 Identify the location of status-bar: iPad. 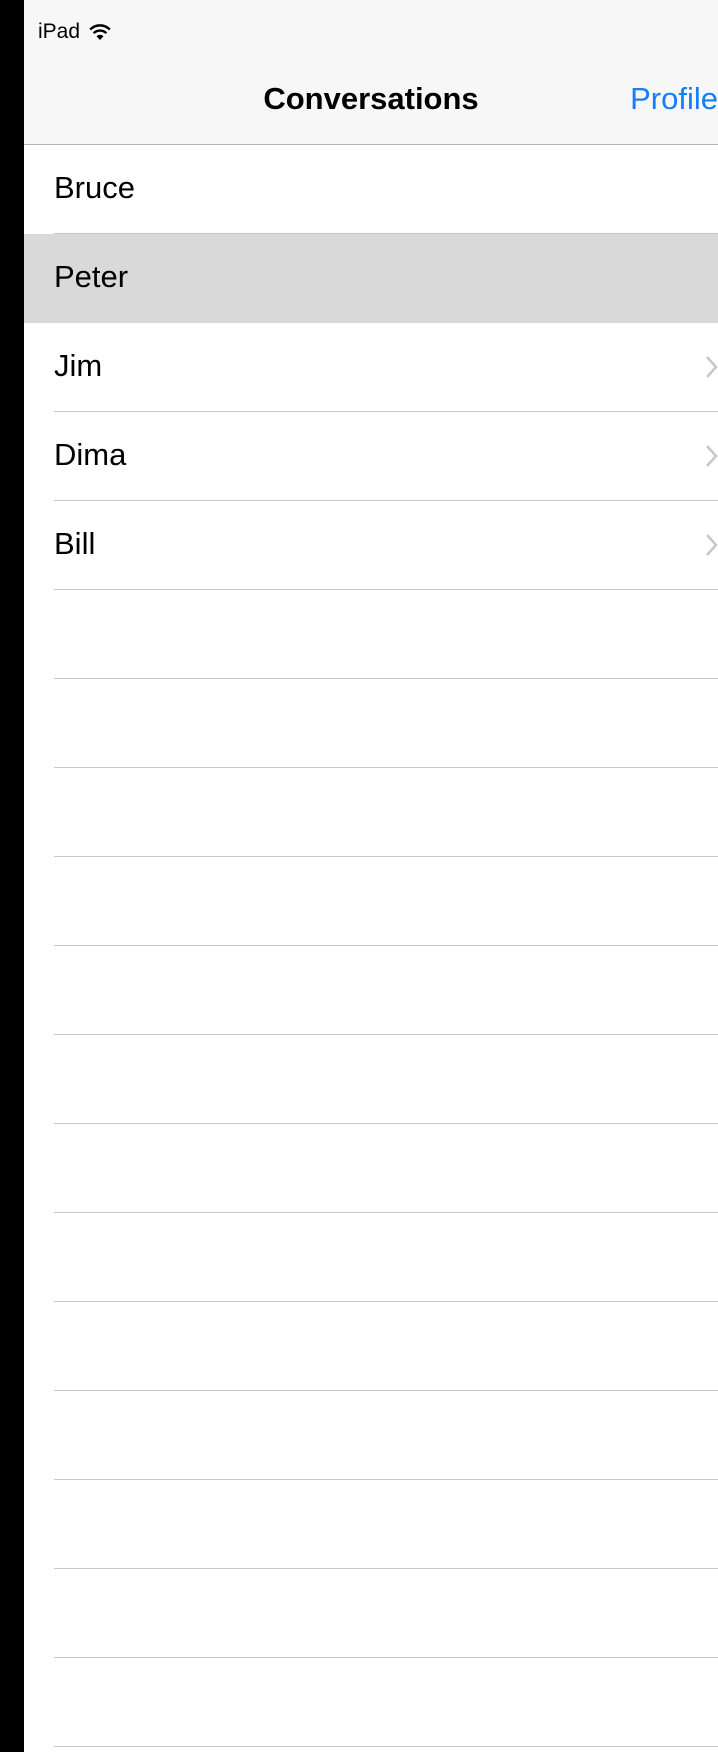
(371, 28).